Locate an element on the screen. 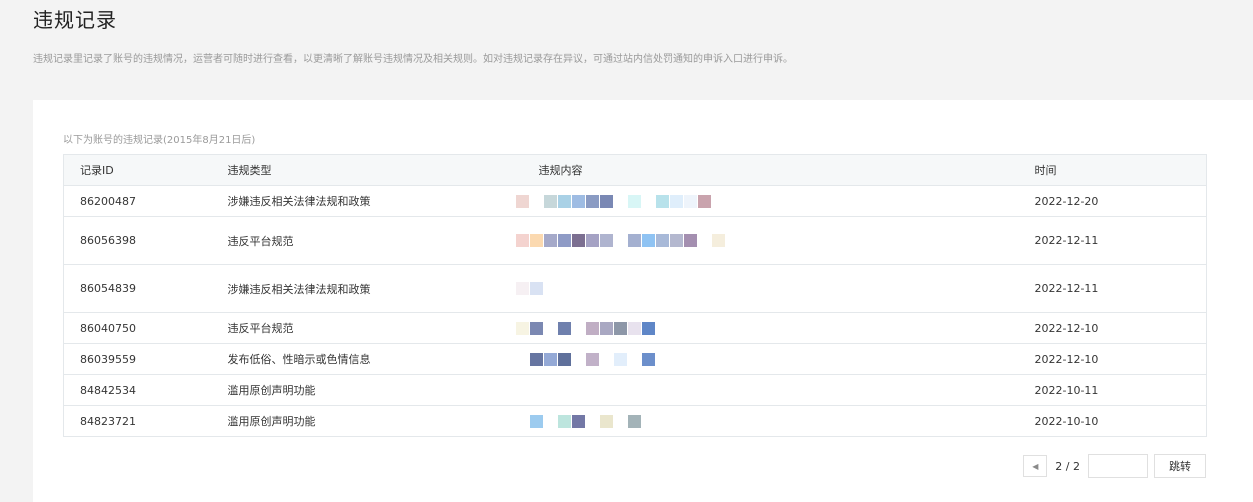 This screenshot has height=502, width=1253. record-id-cell: 86056398 is located at coordinates (137, 240).